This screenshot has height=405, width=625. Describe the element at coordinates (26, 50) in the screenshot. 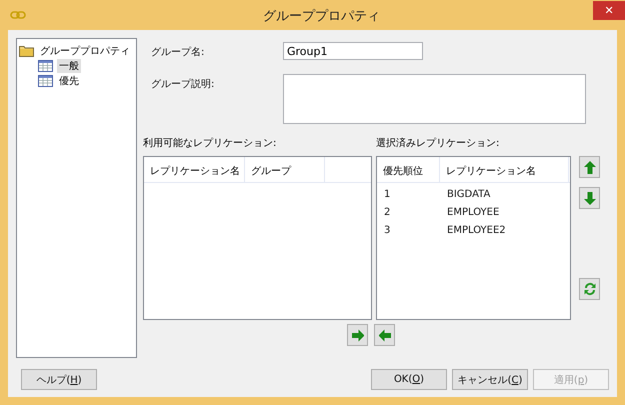

I see `folder-icon` at that location.